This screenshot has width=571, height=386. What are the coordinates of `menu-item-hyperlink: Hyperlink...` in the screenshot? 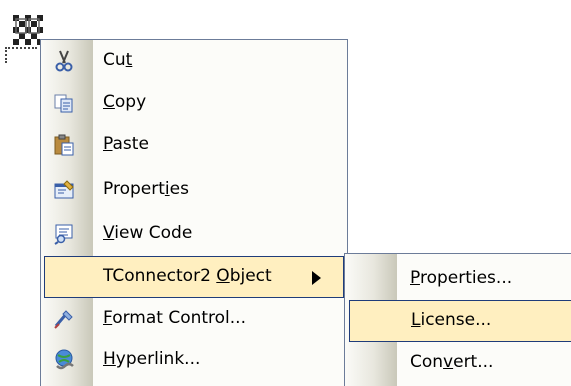 It's located at (194, 360).